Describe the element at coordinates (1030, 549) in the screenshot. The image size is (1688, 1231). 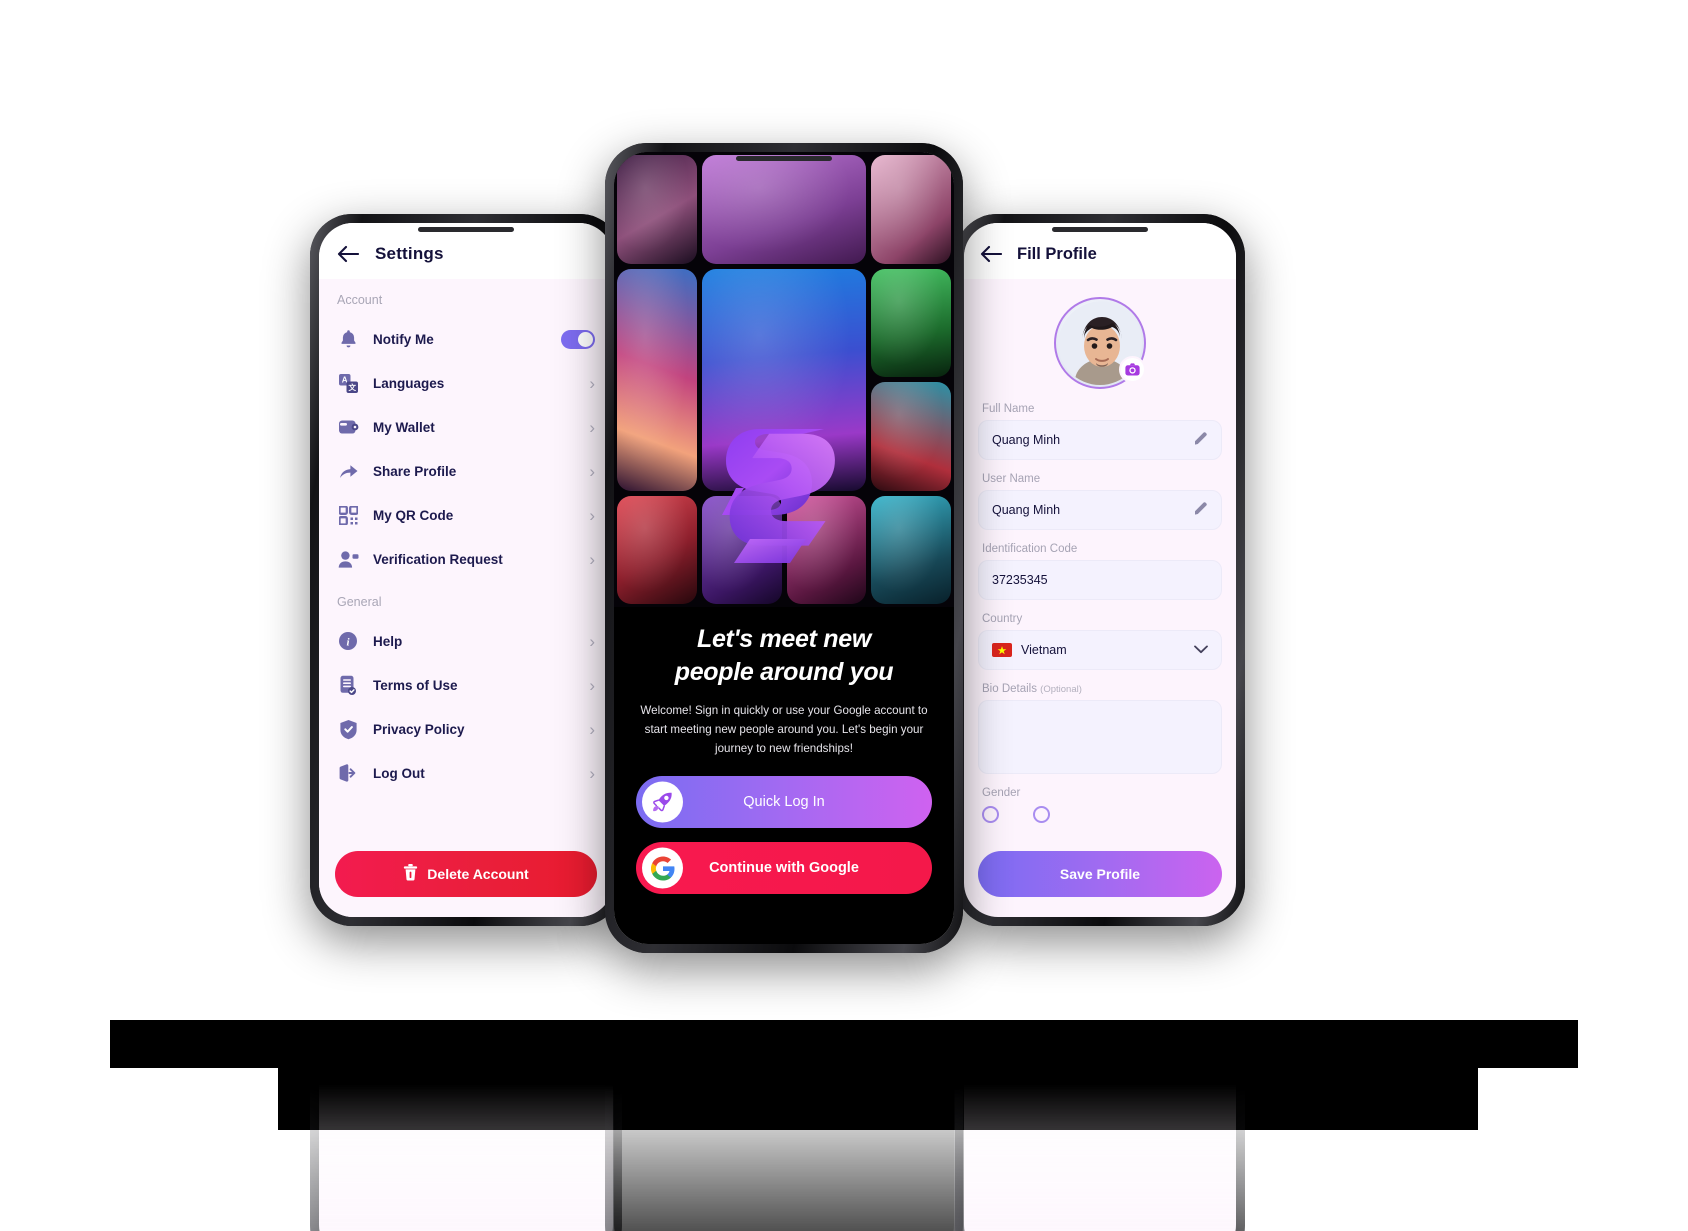
I see `field-label-identification-code: Identification Code` at that location.